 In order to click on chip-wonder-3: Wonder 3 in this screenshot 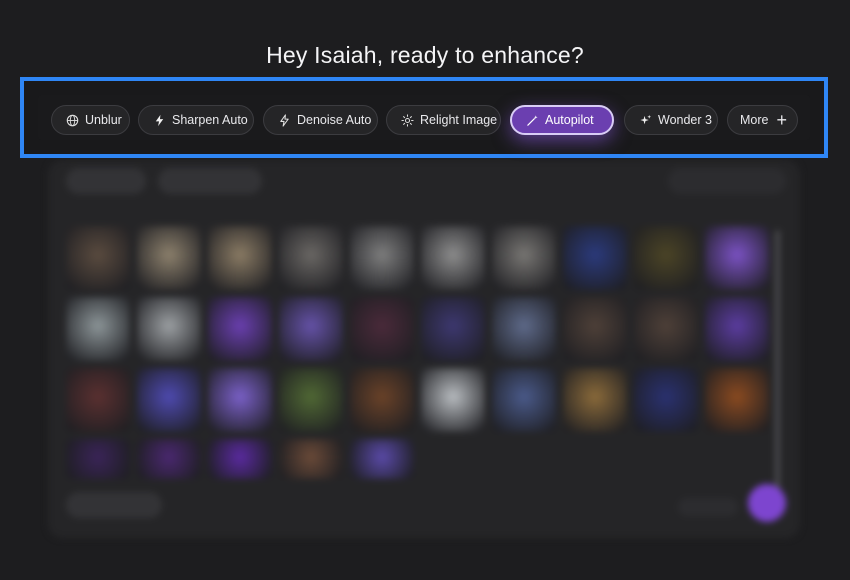, I will do `click(671, 120)`.